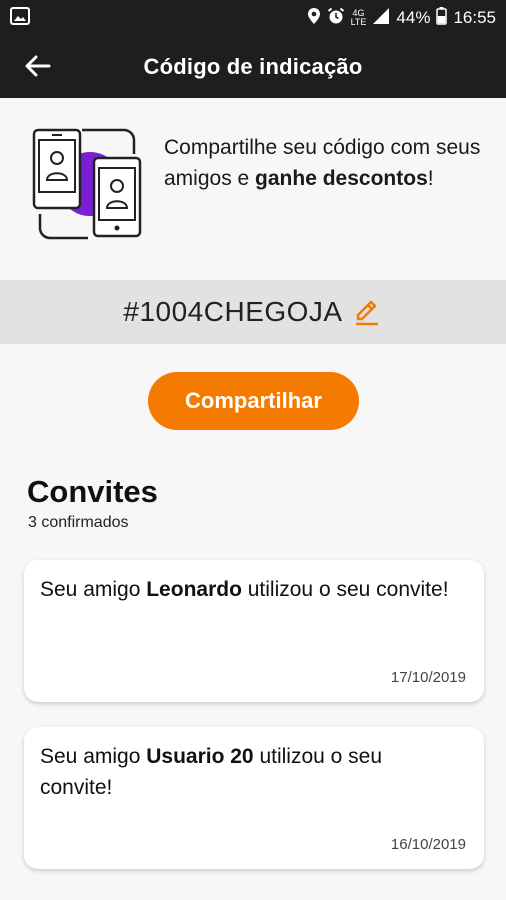  What do you see at coordinates (233, 311) in the screenshot?
I see `referral-code: #1004CHEGOJA` at bounding box center [233, 311].